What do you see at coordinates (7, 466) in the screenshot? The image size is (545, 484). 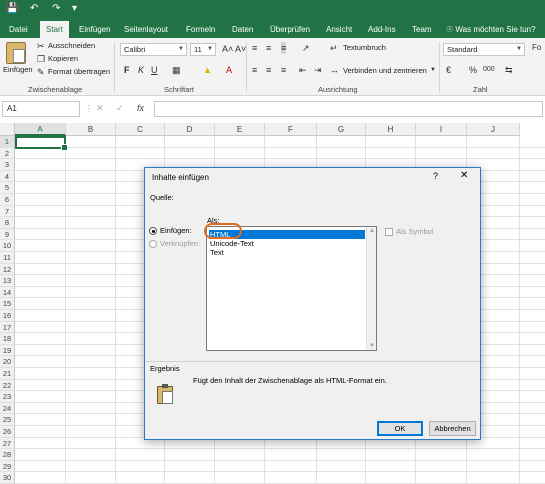 I see `row-header-29: 29` at bounding box center [7, 466].